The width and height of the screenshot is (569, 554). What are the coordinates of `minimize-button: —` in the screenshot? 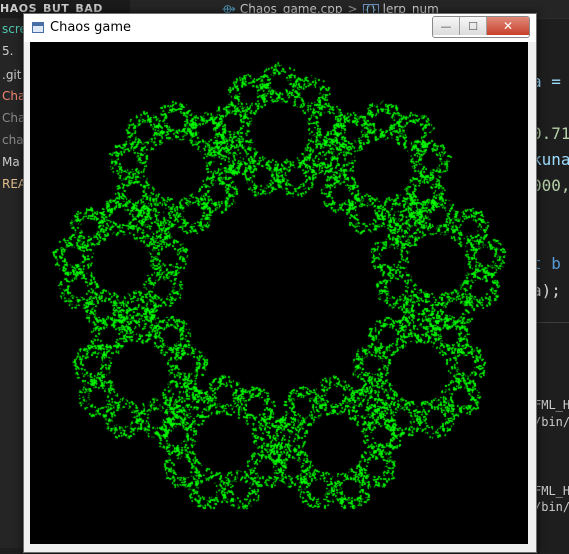 It's located at (446, 26).